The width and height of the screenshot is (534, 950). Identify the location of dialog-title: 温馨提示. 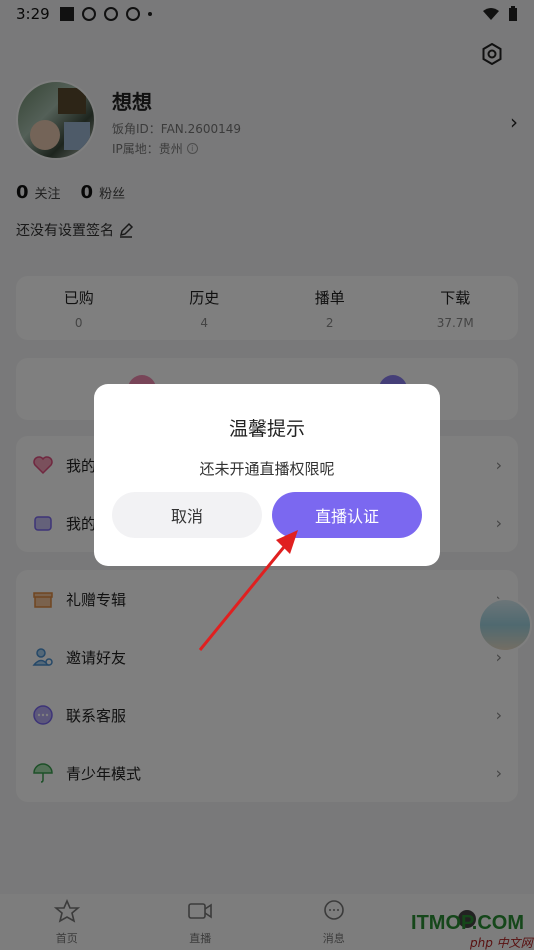
(266, 429).